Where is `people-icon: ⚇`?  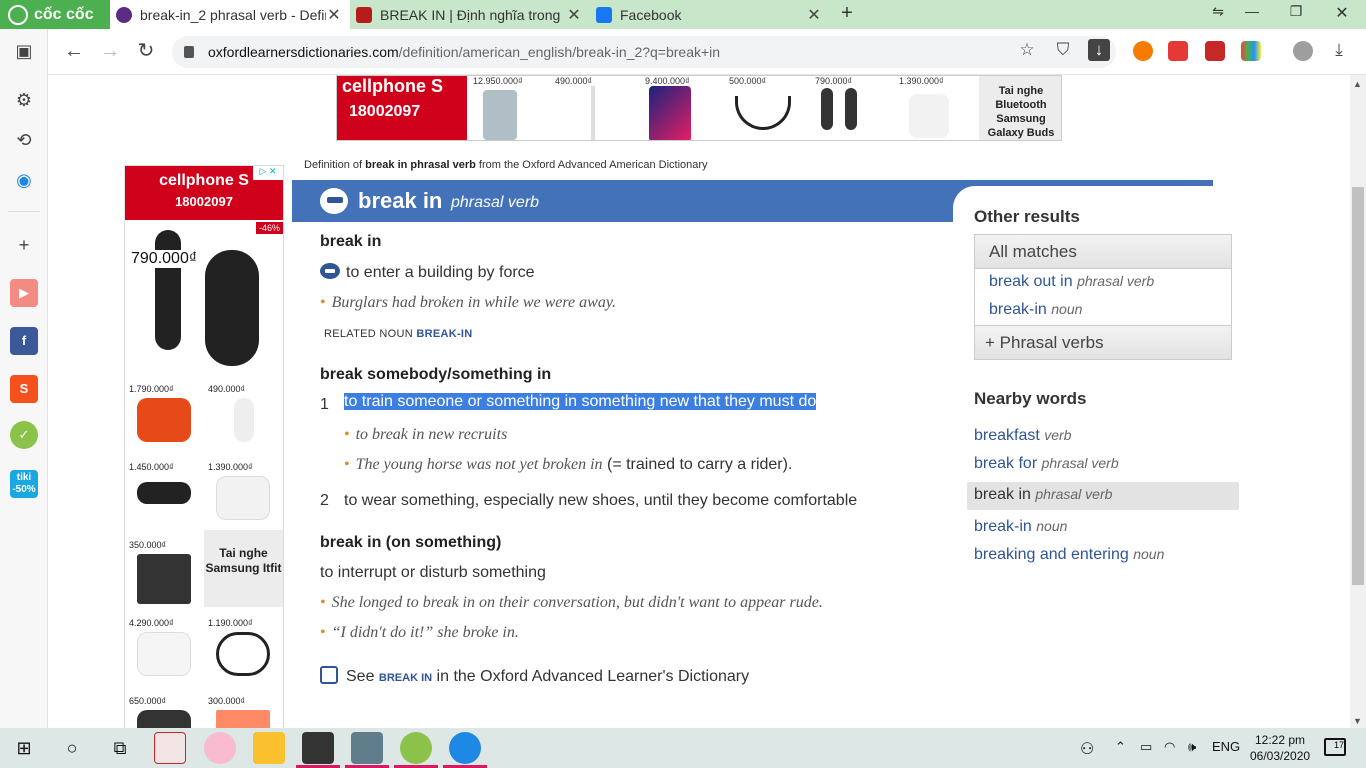
people-icon: ⚇ is located at coordinates (1087, 749).